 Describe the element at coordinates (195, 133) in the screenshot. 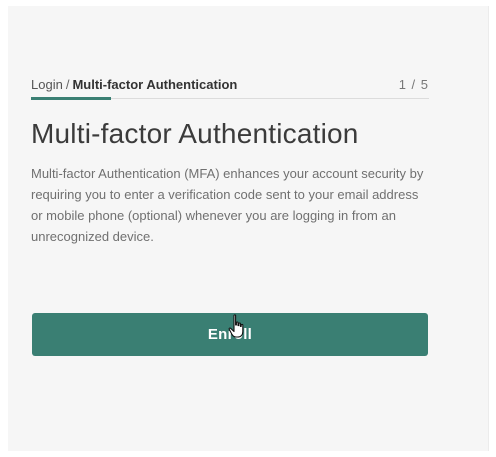

I see `page-title: Multi-factor Authentication` at that location.